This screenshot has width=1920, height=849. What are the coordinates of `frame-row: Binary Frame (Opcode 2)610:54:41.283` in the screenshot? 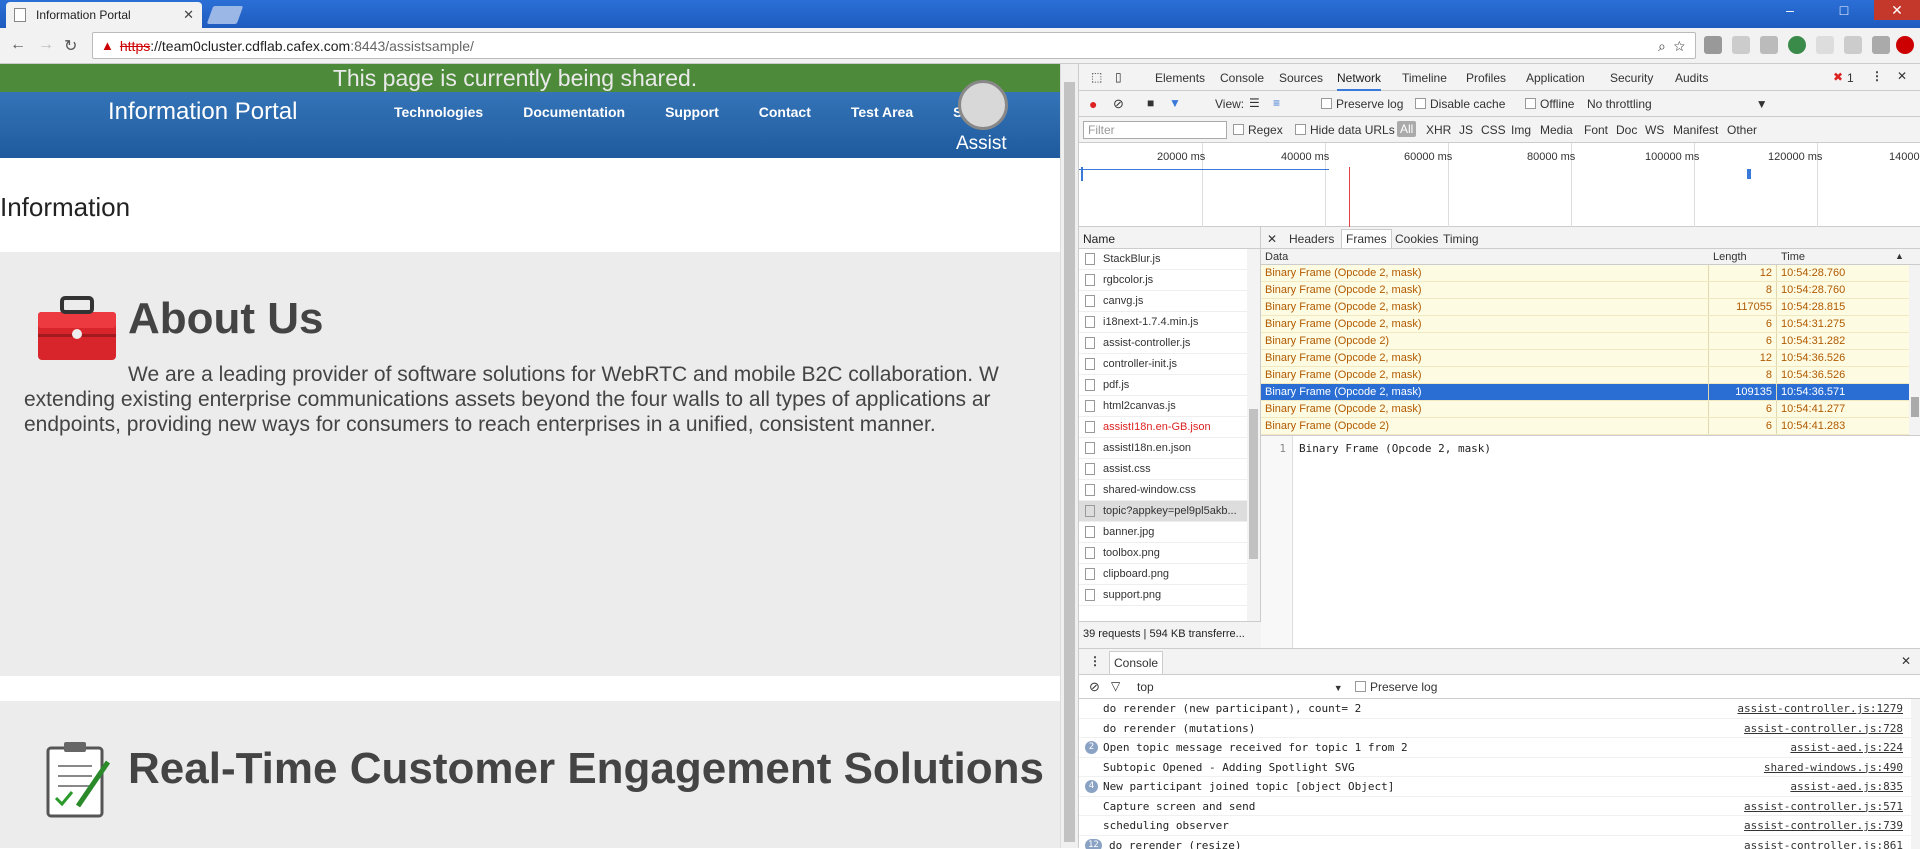 It's located at (1585, 426).